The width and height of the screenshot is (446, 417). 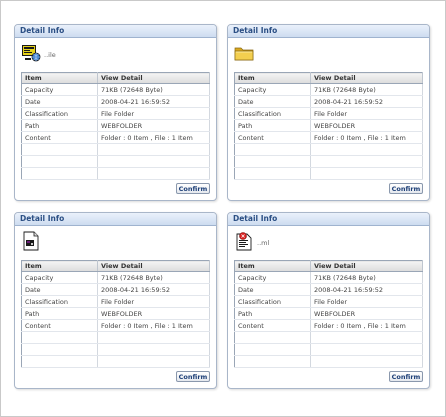 What do you see at coordinates (31, 241) in the screenshot?
I see `document-icon` at bounding box center [31, 241].